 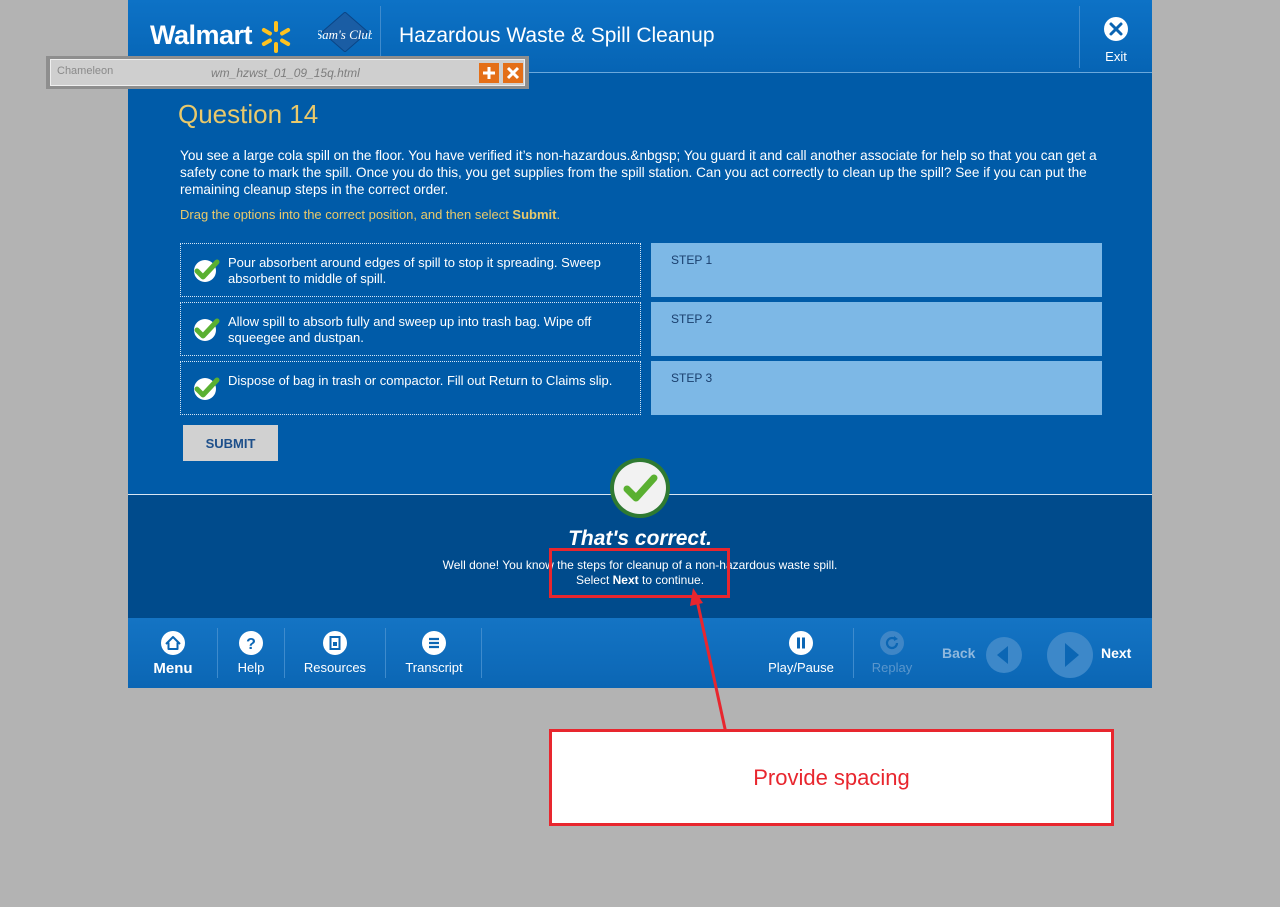 I want to click on walmart-spark-icon, so click(x=276, y=37).